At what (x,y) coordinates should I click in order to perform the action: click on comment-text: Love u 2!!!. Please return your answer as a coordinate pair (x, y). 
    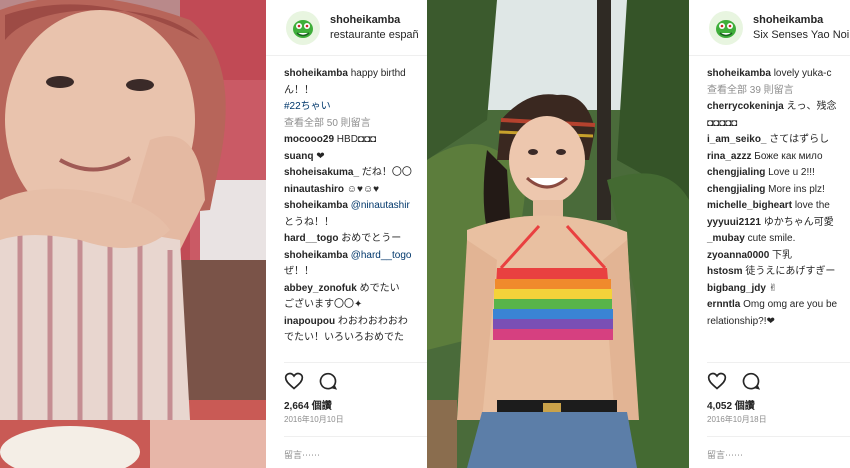
    Looking at the image, I should click on (791, 172).